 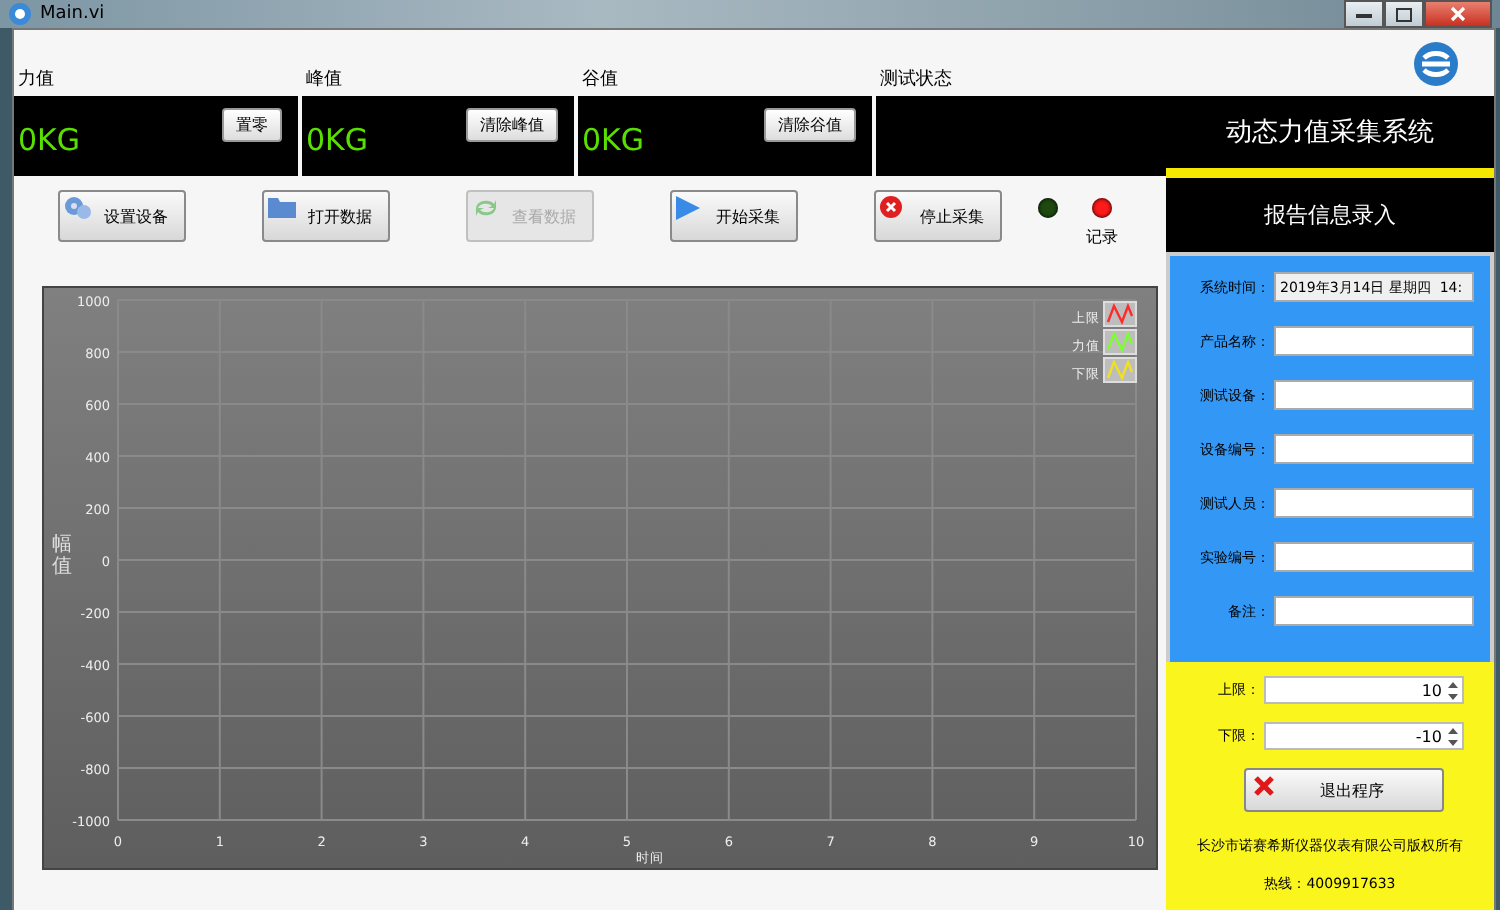 I want to click on minimize-icon, so click(x=1364, y=14).